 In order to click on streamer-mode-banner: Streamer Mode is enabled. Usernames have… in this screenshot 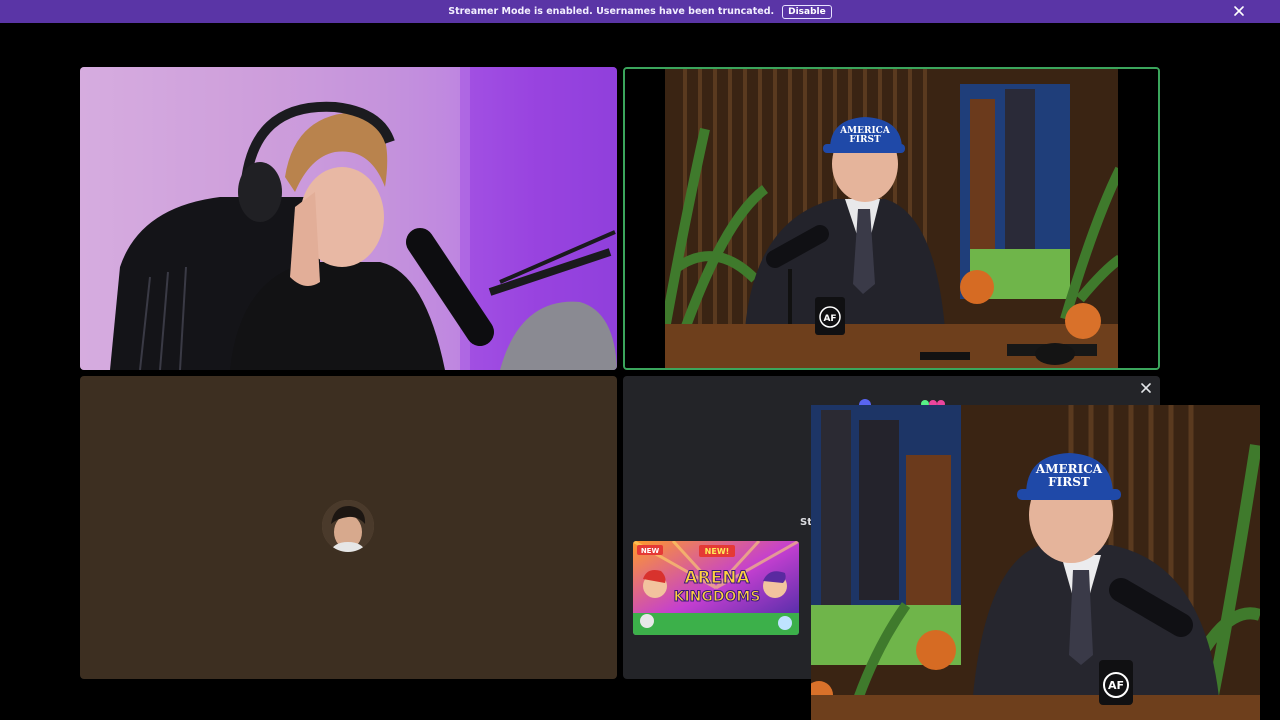, I will do `click(640, 11)`.